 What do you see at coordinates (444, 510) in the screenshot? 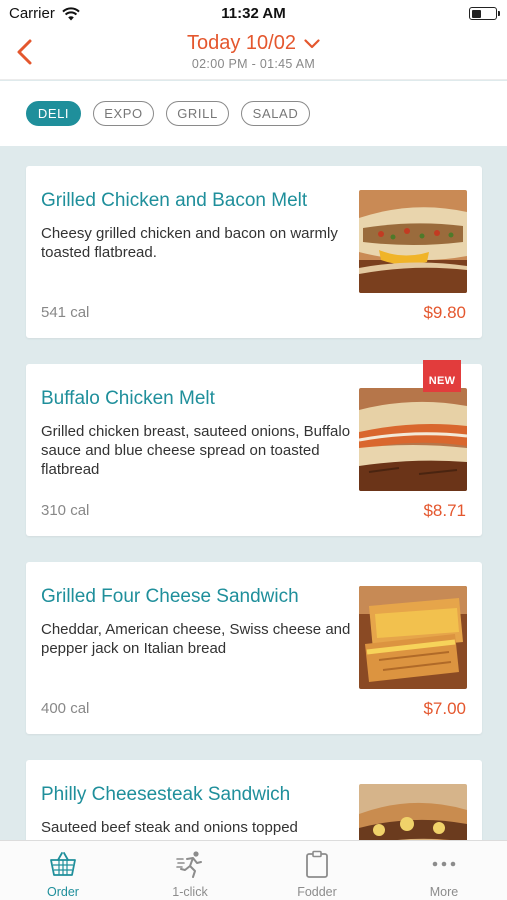
I see `menu-item-price: $8.71` at bounding box center [444, 510].